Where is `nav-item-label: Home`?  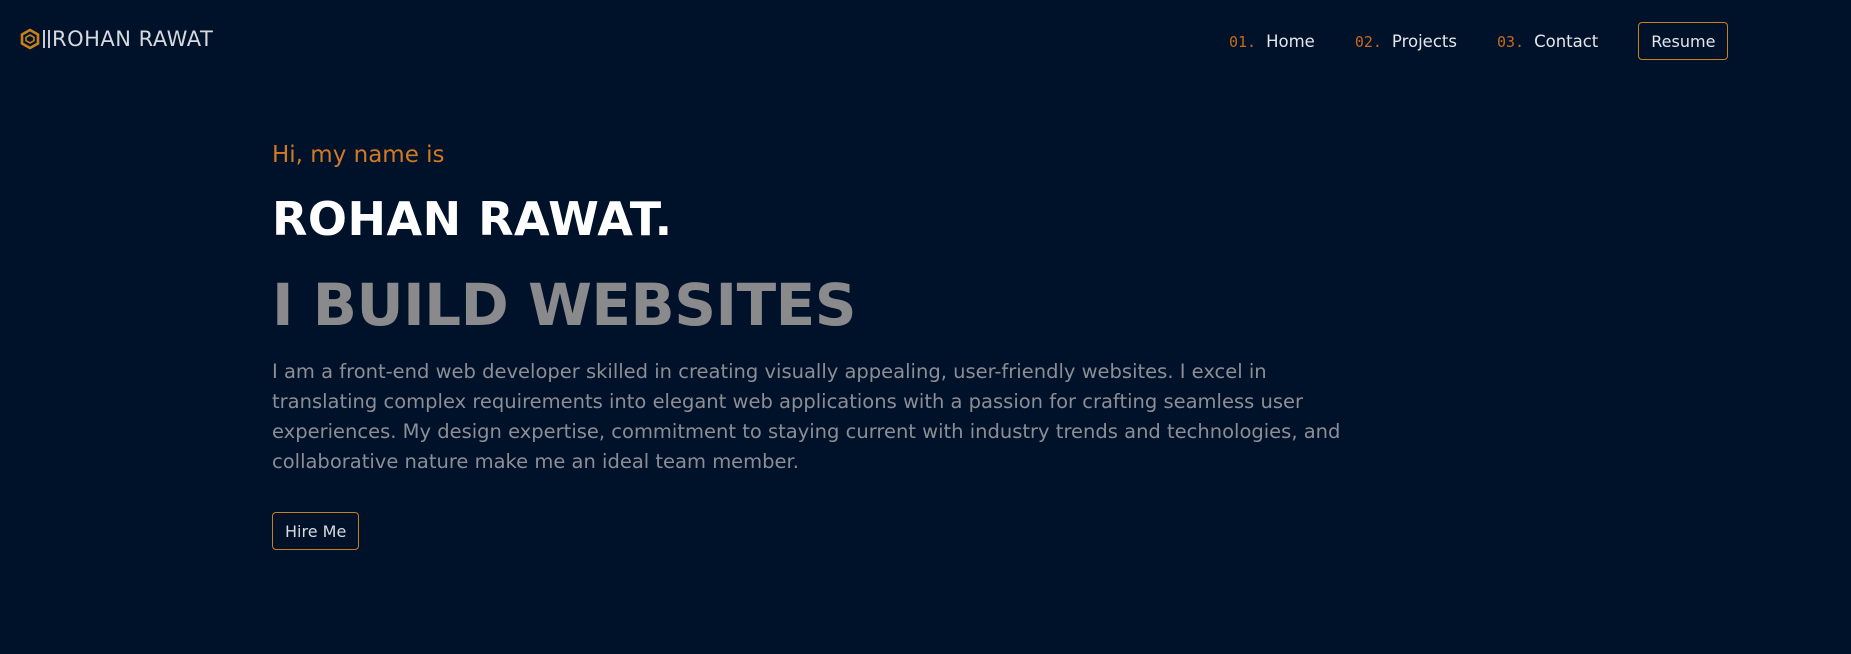 nav-item-label: Home is located at coordinates (1290, 41).